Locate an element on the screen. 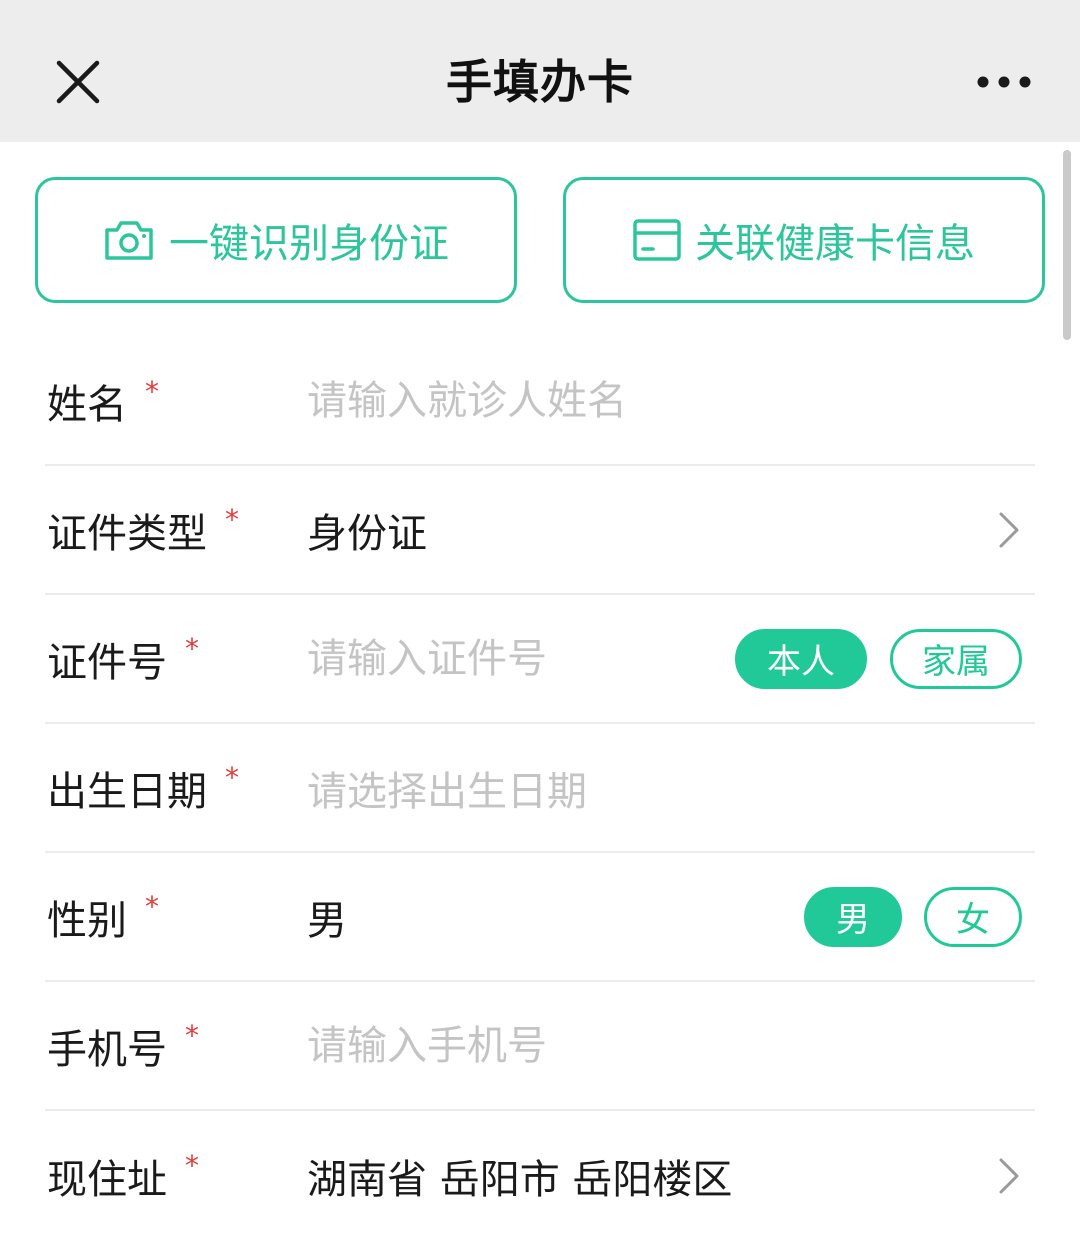  id-number-label-text: 证件号 is located at coordinates (107, 662).